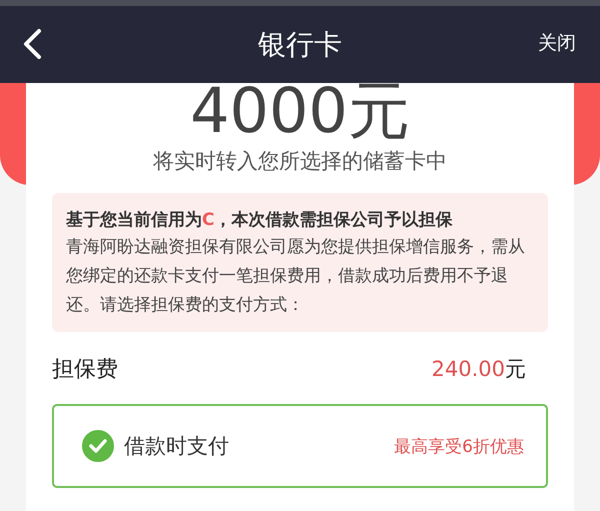 The height and width of the screenshot is (511, 600). I want to click on fee-amount: 240.00元, so click(479, 369).